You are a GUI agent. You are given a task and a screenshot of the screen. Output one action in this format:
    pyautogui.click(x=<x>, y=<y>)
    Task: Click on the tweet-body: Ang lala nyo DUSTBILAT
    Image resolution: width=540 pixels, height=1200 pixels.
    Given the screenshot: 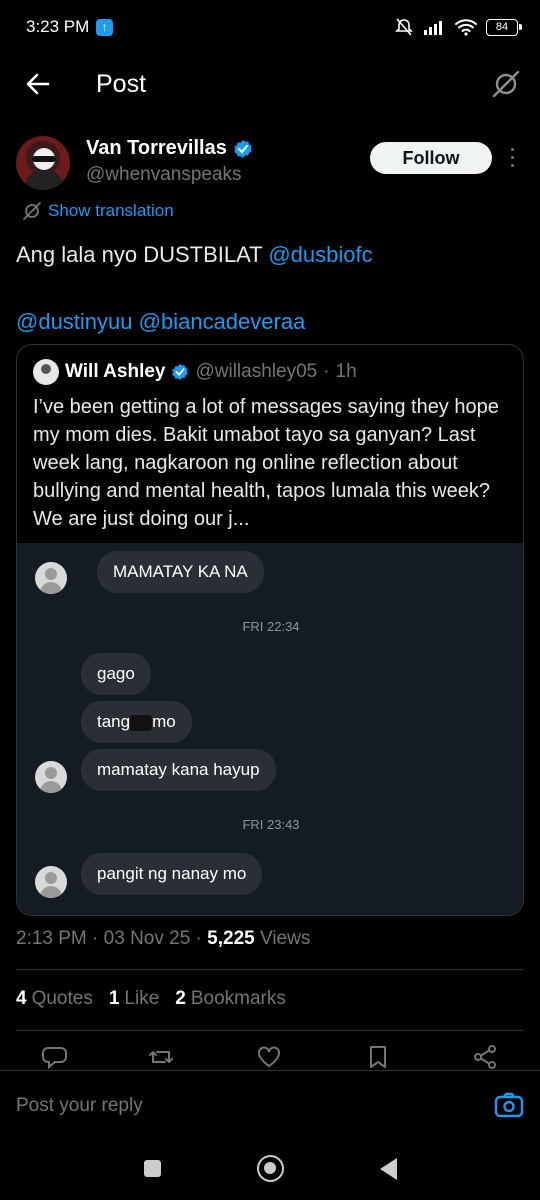 What is the action you would take?
    pyautogui.click(x=139, y=254)
    